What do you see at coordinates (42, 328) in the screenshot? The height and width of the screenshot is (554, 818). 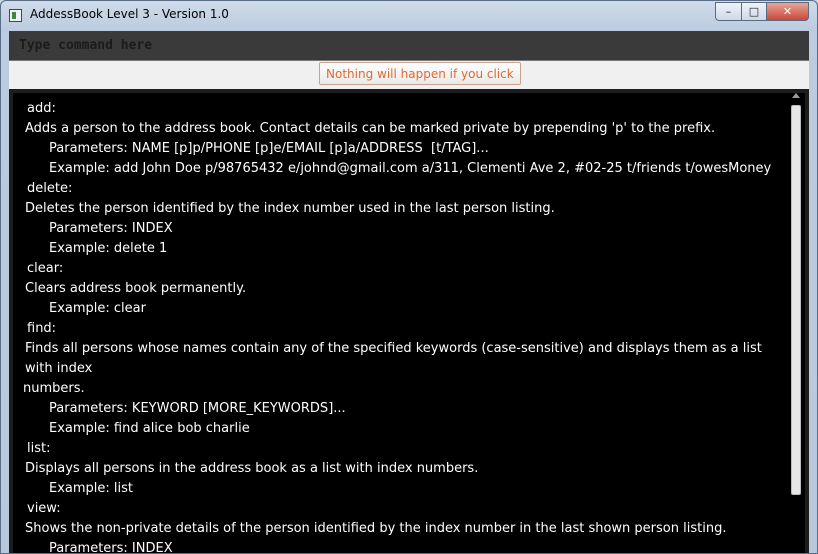 I see `output-line: find:` at bounding box center [42, 328].